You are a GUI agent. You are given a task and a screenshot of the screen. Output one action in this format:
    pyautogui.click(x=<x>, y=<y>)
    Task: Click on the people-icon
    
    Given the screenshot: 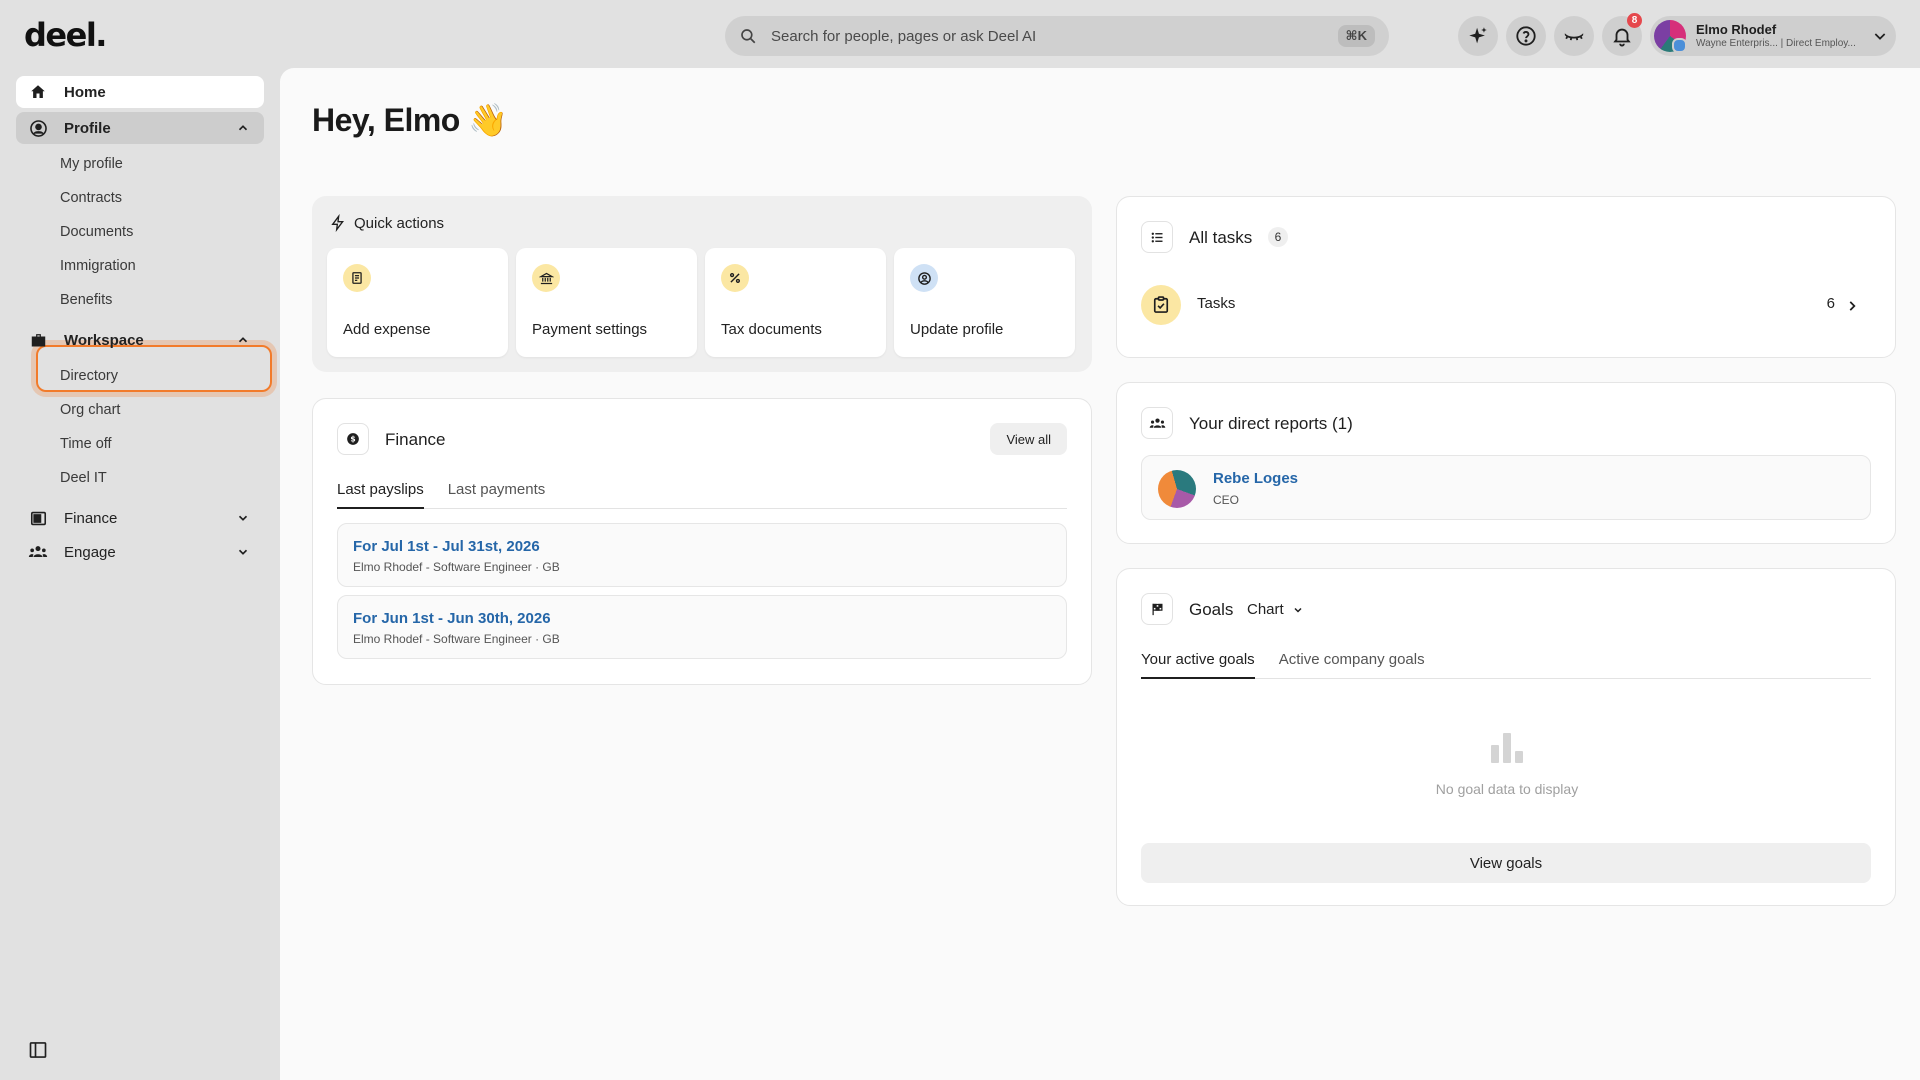 What is the action you would take?
    pyautogui.click(x=38, y=552)
    